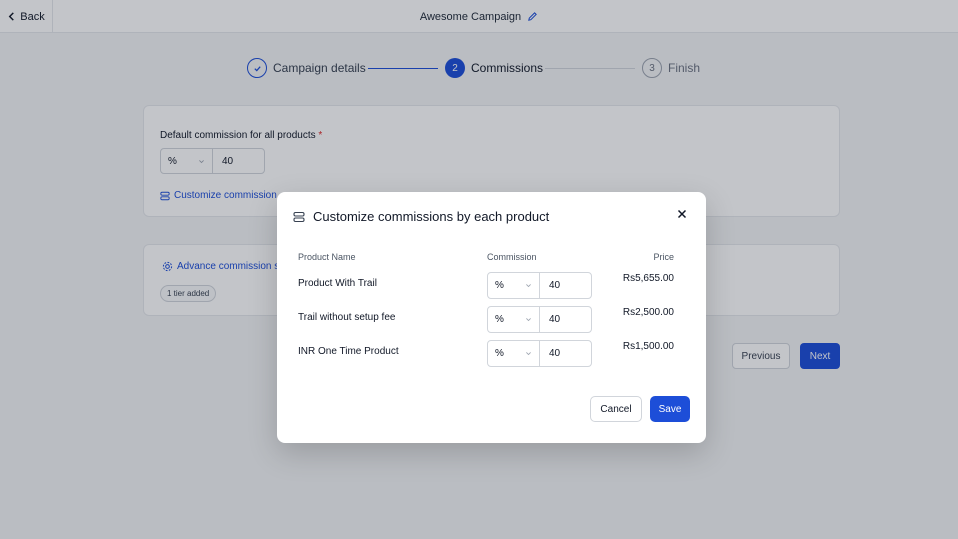 The image size is (958, 539). I want to click on modal-title: Customize commissions by each product, so click(421, 216).